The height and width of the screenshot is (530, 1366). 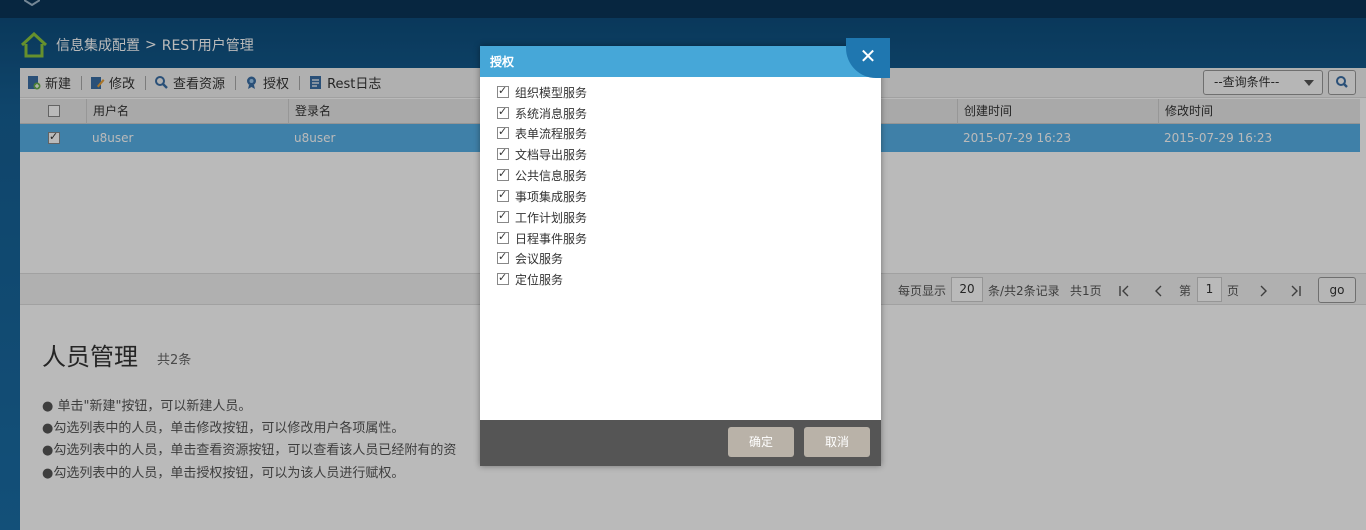 I want to click on permission-item: 组织模型服务, so click(x=542, y=92).